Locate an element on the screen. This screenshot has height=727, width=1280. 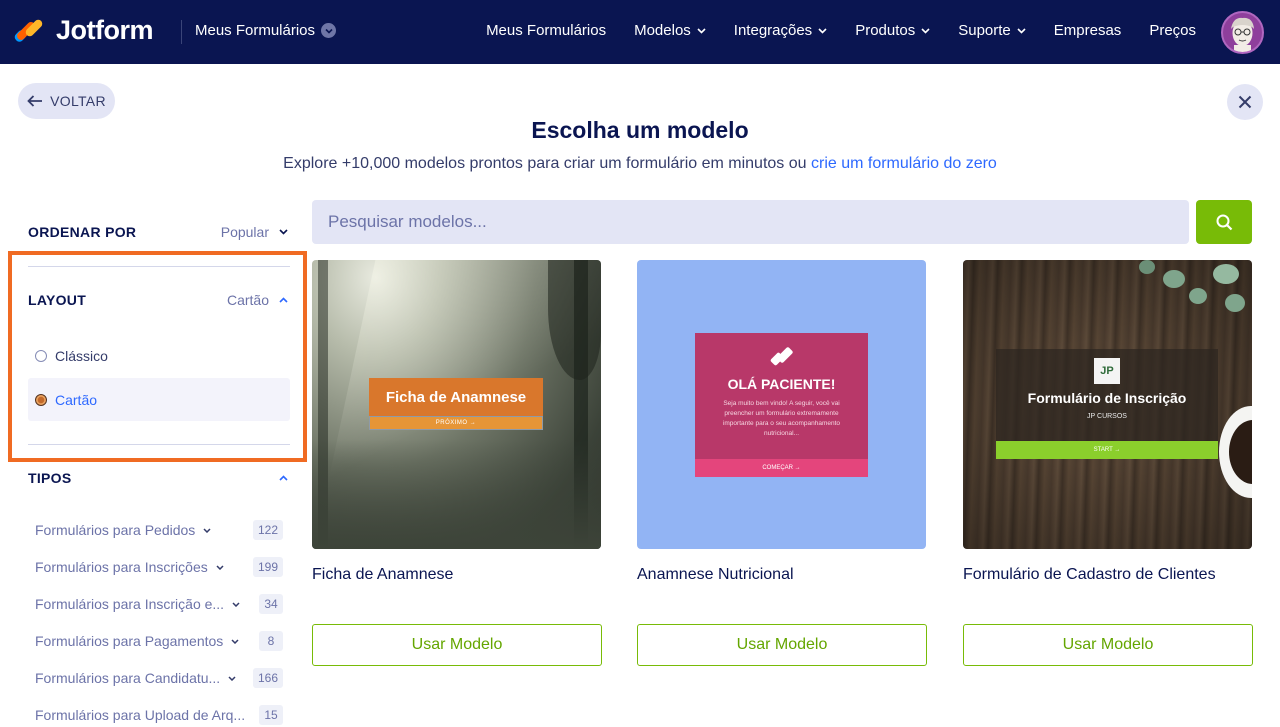
type-count-badge: 166 is located at coordinates (267, 678).